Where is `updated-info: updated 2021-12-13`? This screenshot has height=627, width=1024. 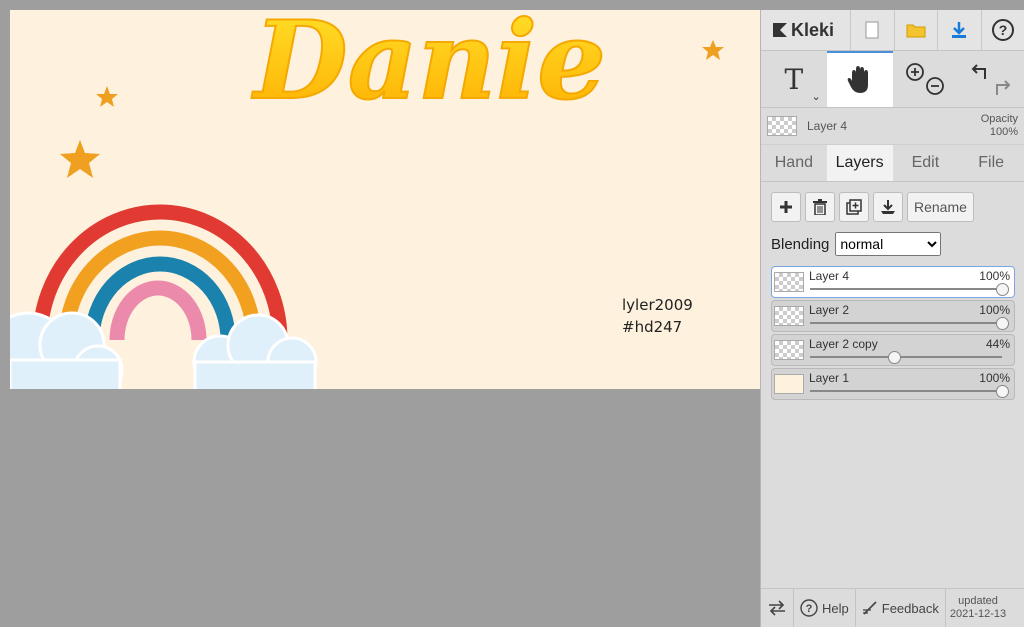 updated-info: updated 2021-12-13 is located at coordinates (978, 608).